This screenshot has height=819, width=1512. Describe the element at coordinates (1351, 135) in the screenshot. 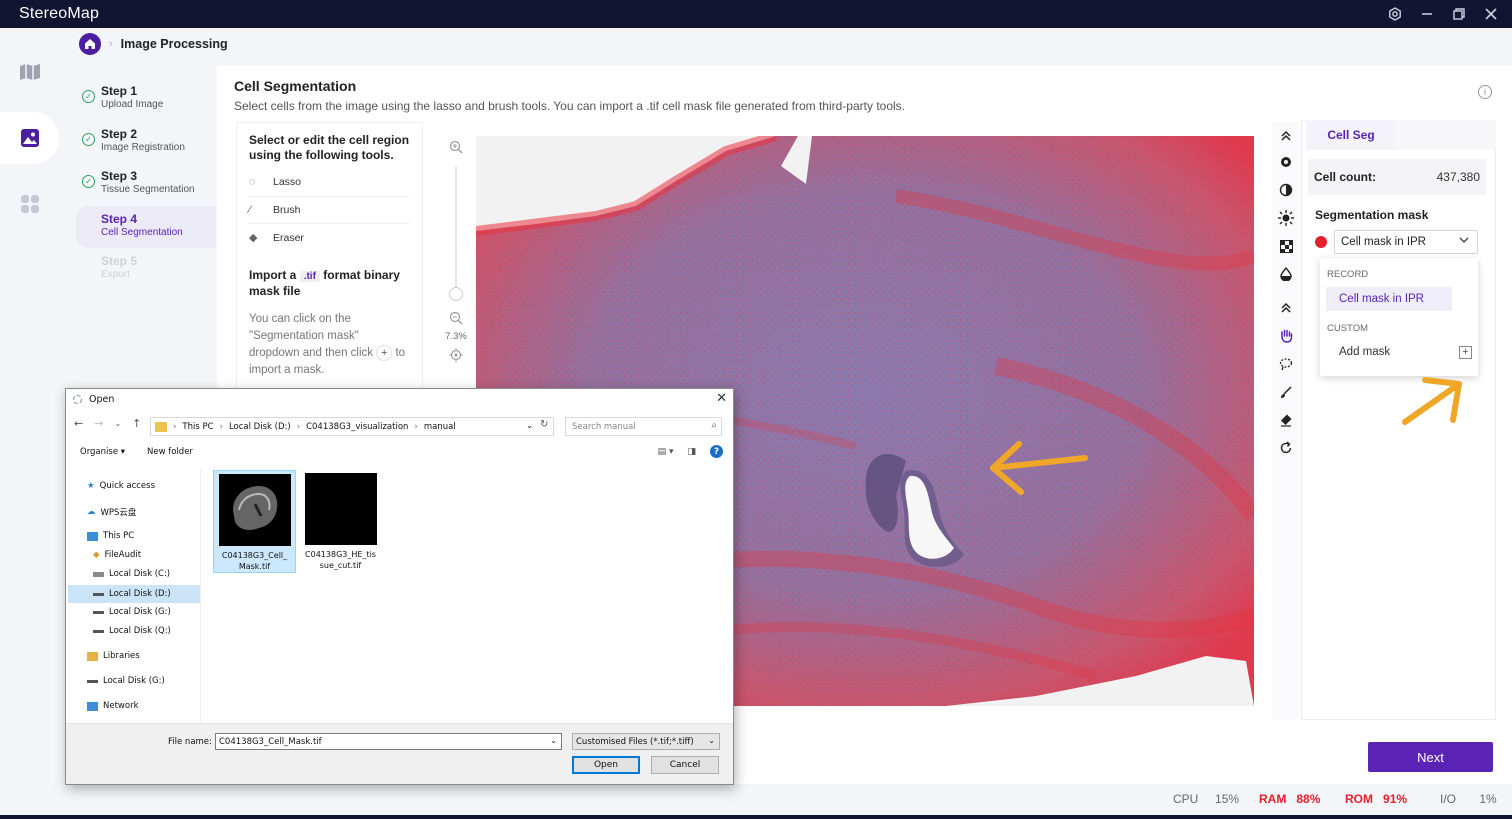

I see `tab-cell-seg: Cell Seg` at that location.